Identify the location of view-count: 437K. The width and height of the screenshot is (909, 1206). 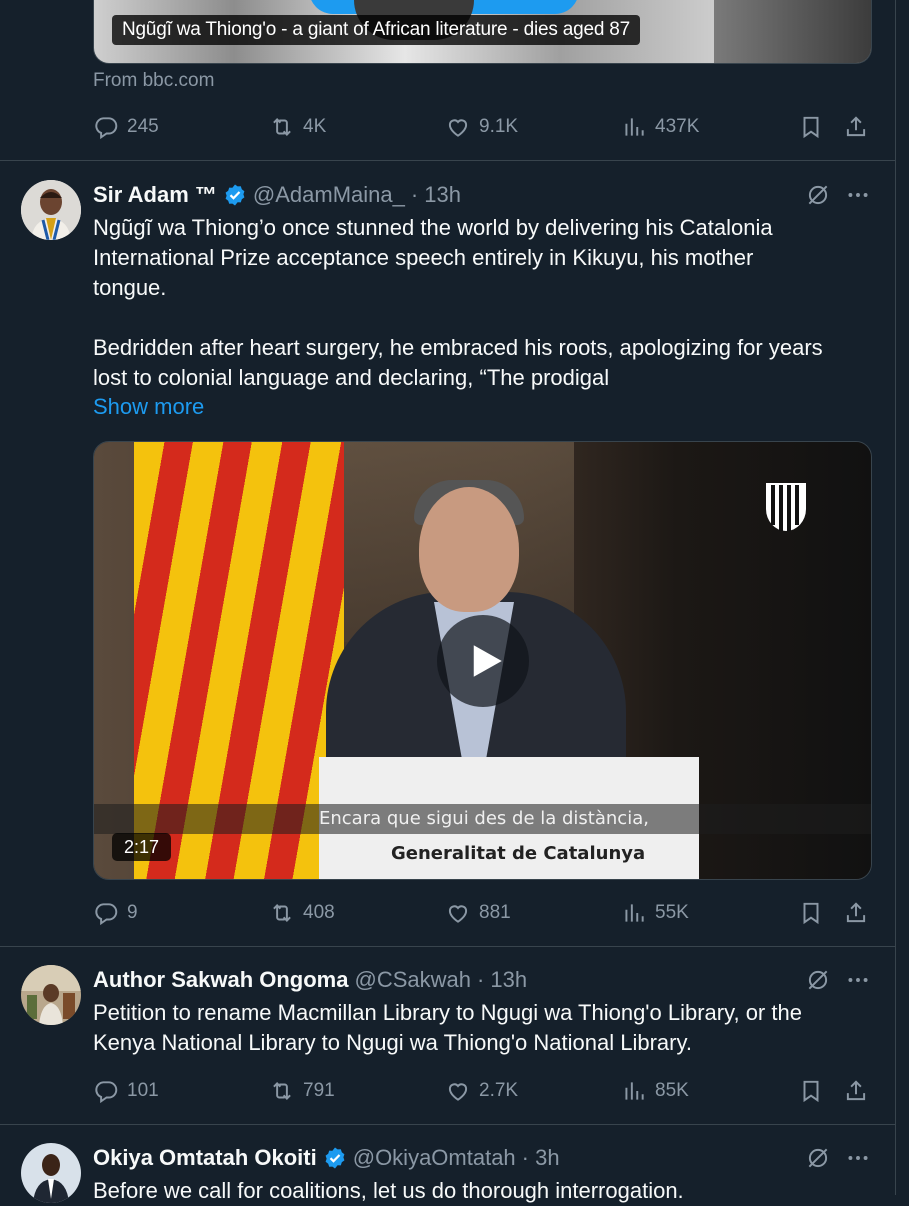
(677, 126).